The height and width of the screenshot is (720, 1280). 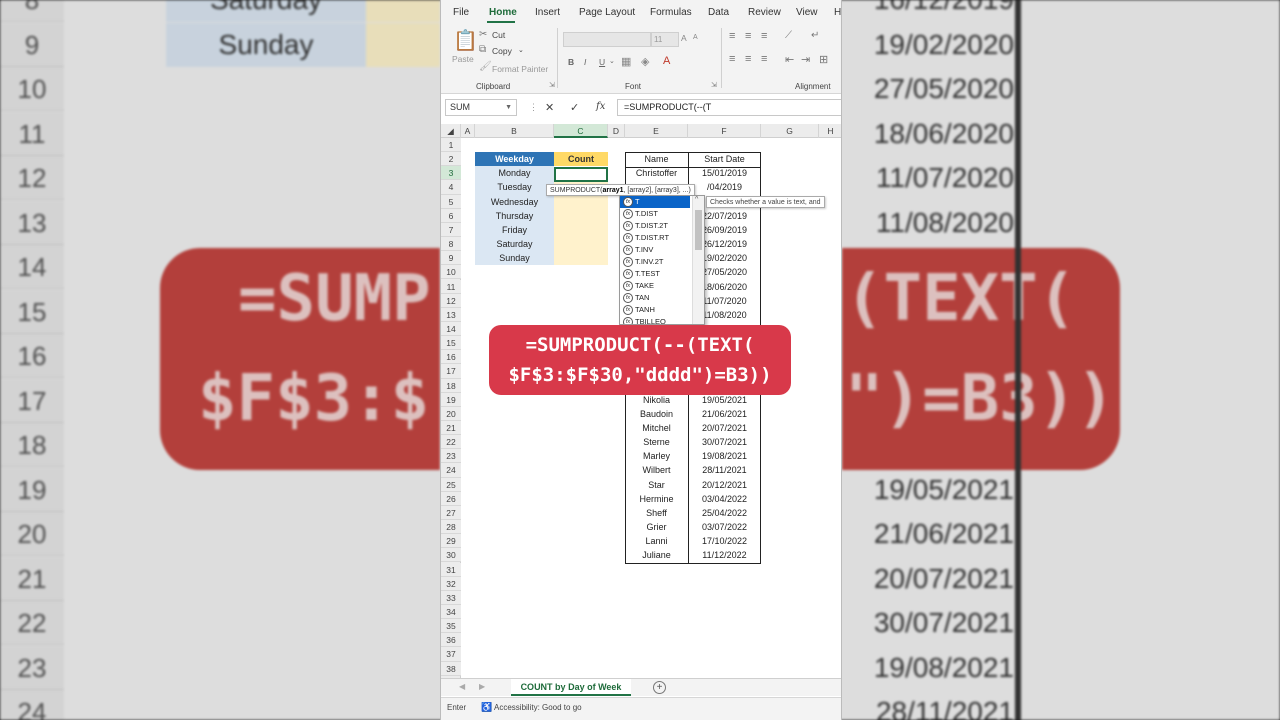 What do you see at coordinates (486, 707) in the screenshot?
I see `accessibility-icon: ♿` at bounding box center [486, 707].